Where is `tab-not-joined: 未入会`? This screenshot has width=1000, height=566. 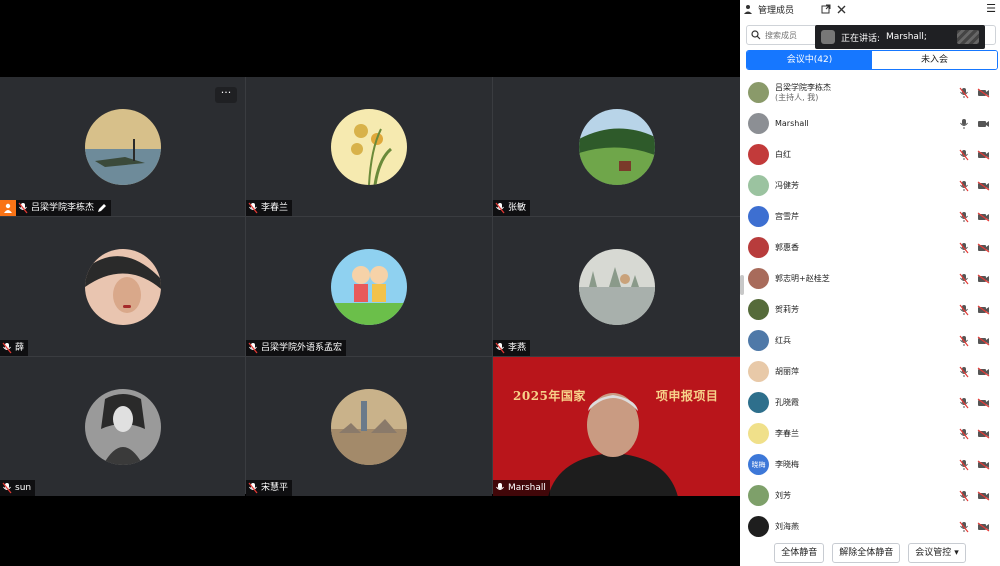 tab-not-joined: 未入会 is located at coordinates (934, 60).